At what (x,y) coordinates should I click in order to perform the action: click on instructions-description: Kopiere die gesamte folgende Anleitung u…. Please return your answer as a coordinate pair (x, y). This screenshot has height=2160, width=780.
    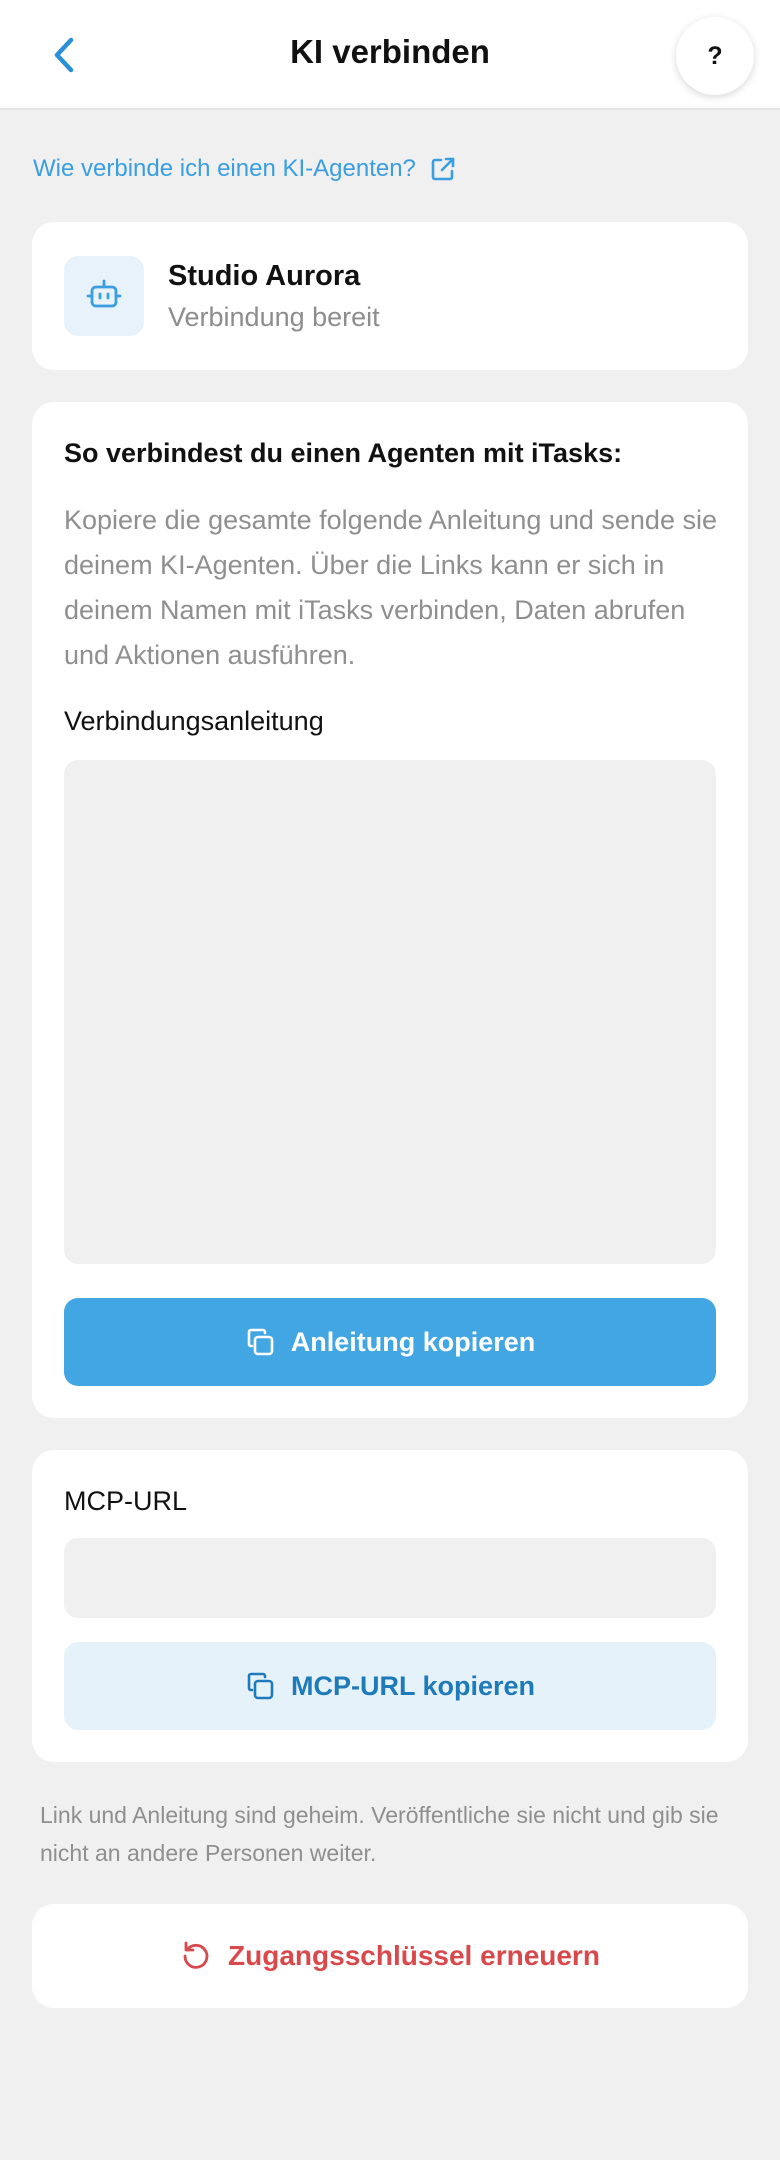
    Looking at the image, I should click on (390, 587).